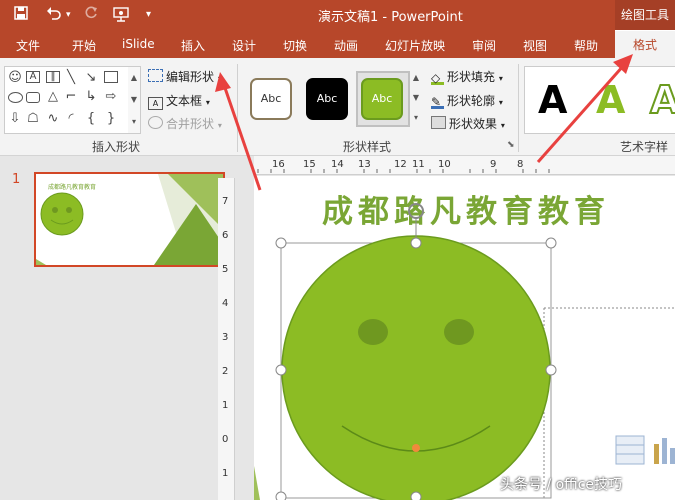 Image resolution: width=675 pixels, height=500 pixels. What do you see at coordinates (561, 485) in the screenshot?
I see `watermark: 头条号 / office技巧` at bounding box center [561, 485].